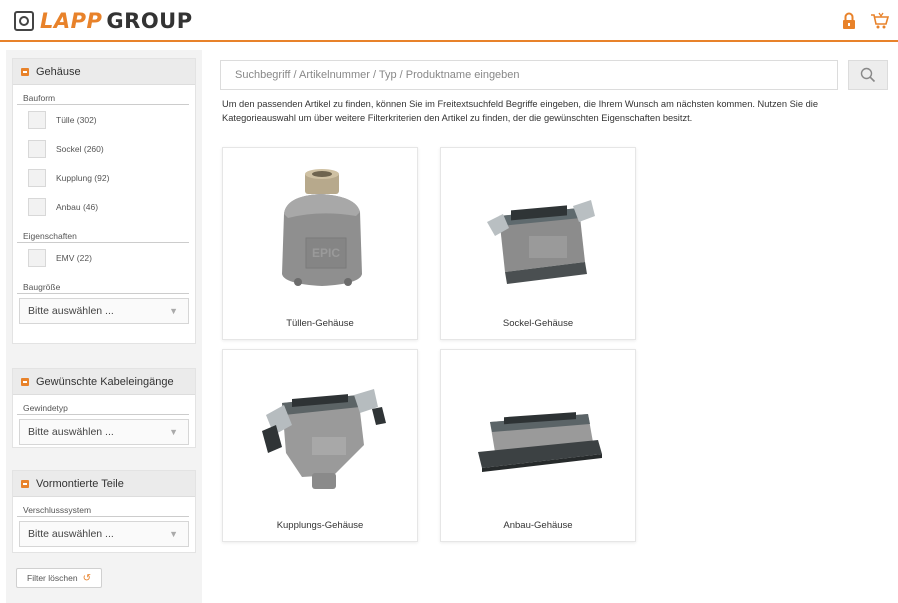 This screenshot has height=603, width=898. I want to click on card-label: Sockel-Gehäuse, so click(538, 323).